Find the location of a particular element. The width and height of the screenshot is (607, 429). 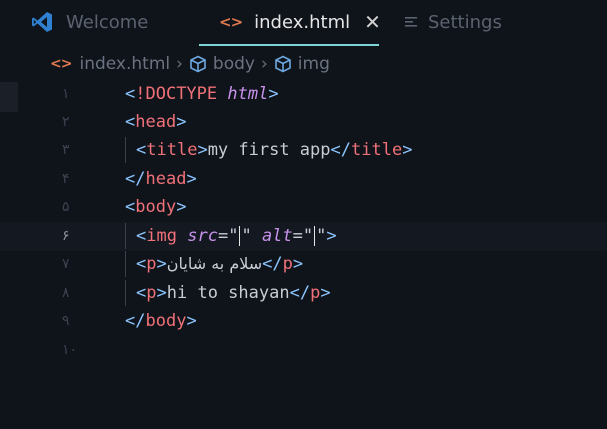

tab-label: Welcome is located at coordinates (107, 22).